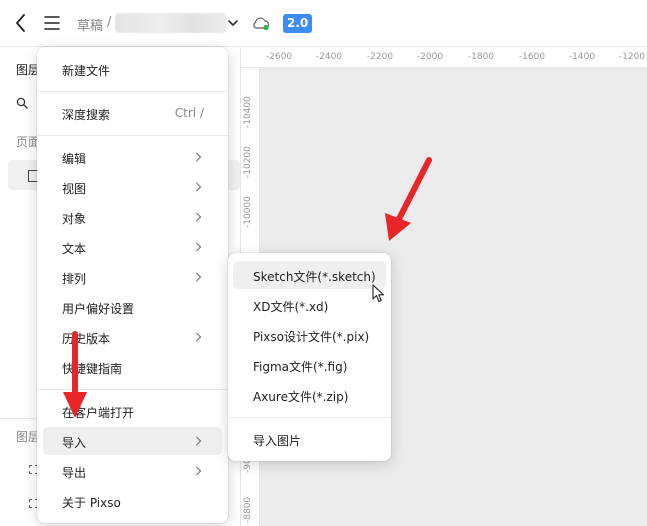 The height and width of the screenshot is (526, 647). I want to click on menu-item-deep-search: 深度搜索 Ctrl /, so click(132, 113).